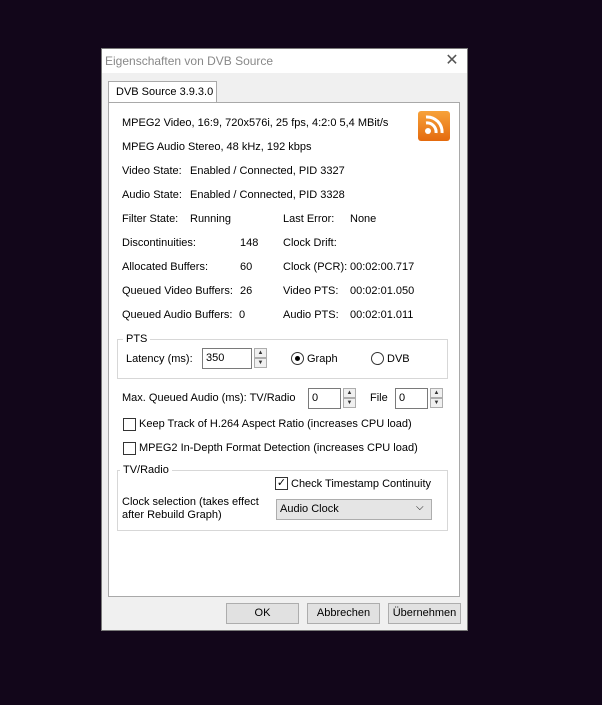 The height and width of the screenshot is (705, 602). I want to click on latency-label: Latency (ms):, so click(159, 359).